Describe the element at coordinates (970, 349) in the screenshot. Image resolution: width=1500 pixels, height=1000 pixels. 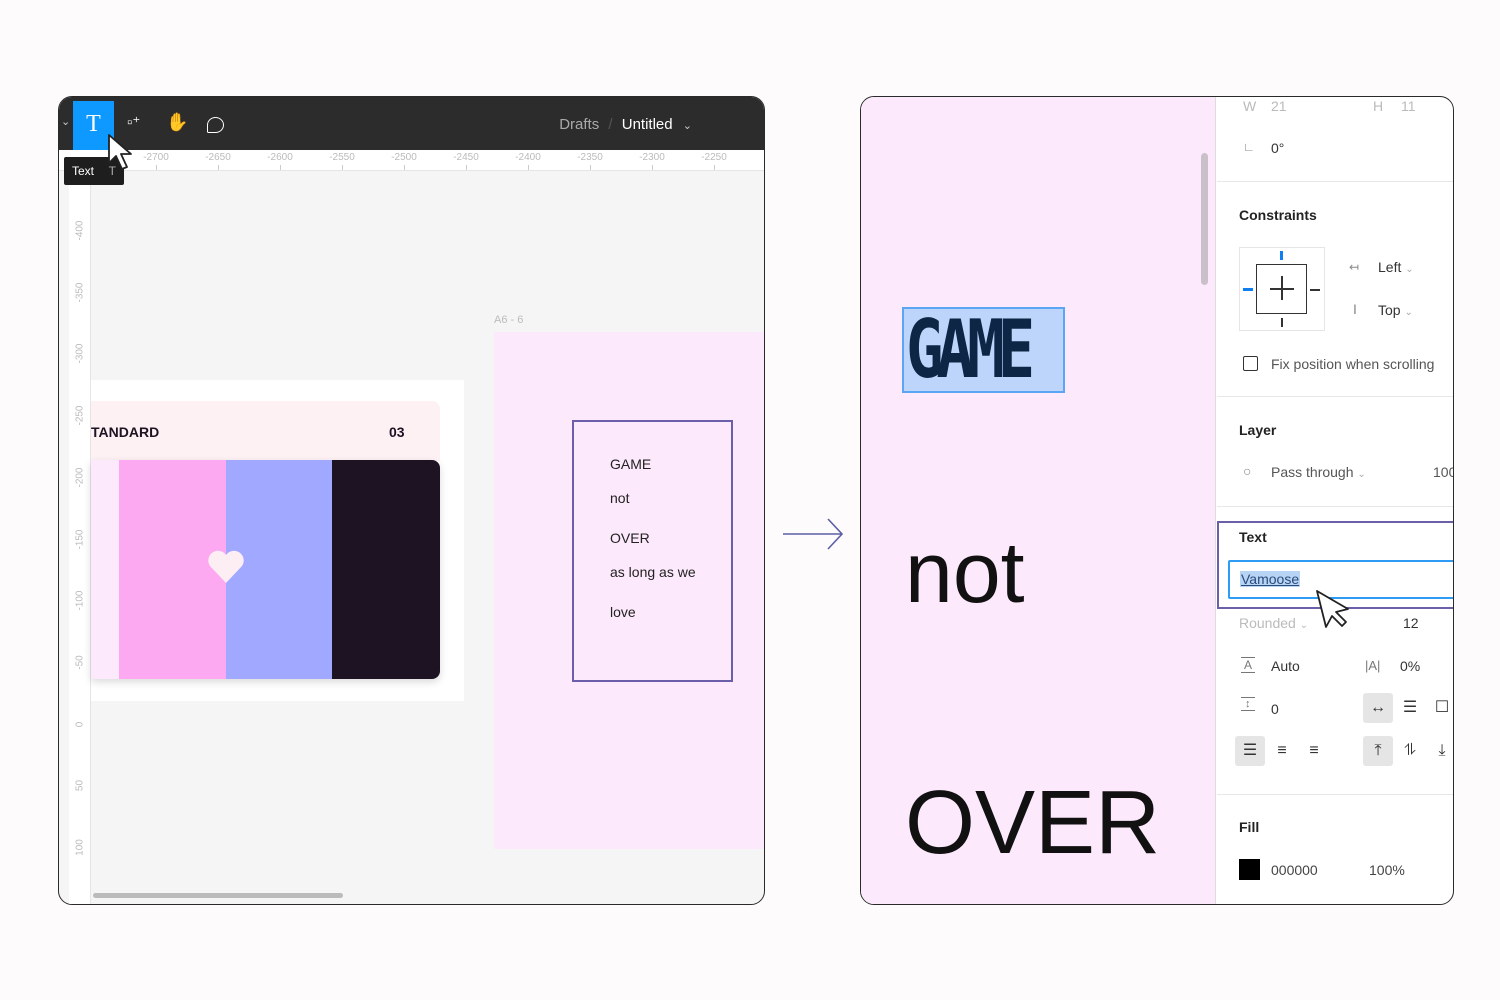
I see `game-text: GAME` at that location.